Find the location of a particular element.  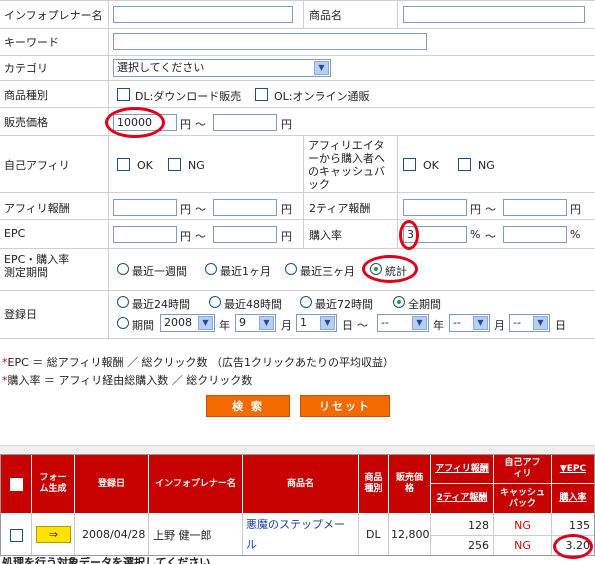

results-table-top-line is located at coordinates (297, 449).